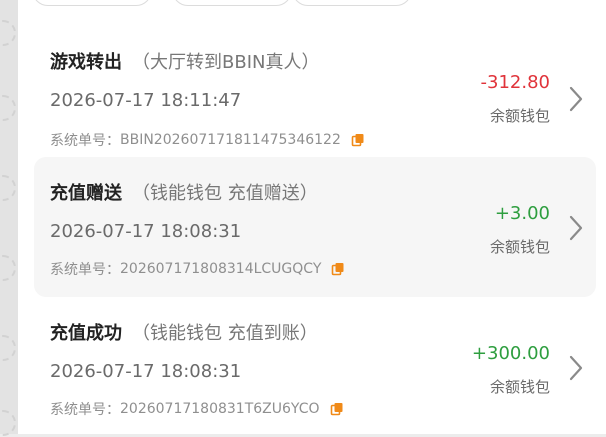  Describe the element at coordinates (86, 62) in the screenshot. I see `transaction-type: 游戏转出` at that location.